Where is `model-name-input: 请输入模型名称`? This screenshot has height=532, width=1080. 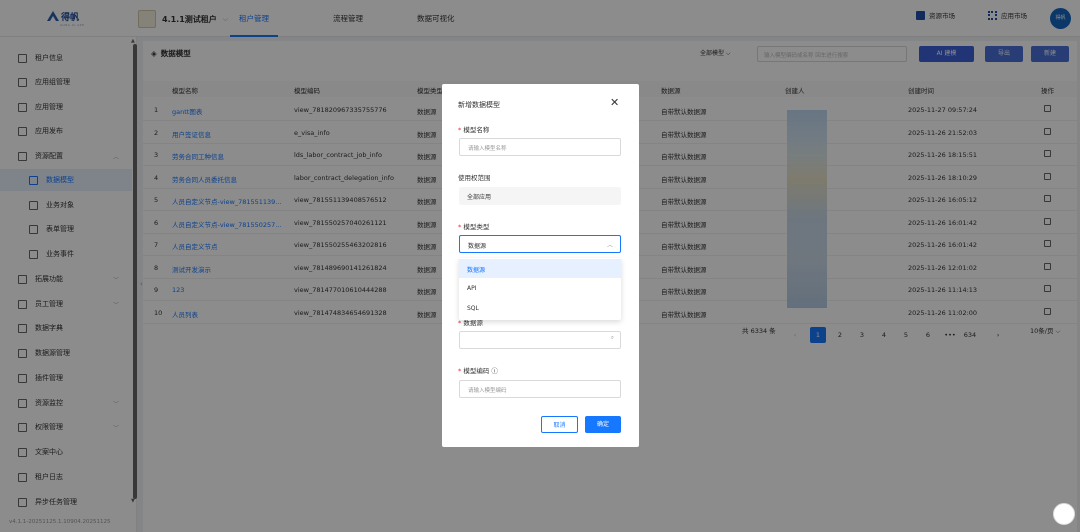 model-name-input: 请输入模型名称 is located at coordinates (540, 147).